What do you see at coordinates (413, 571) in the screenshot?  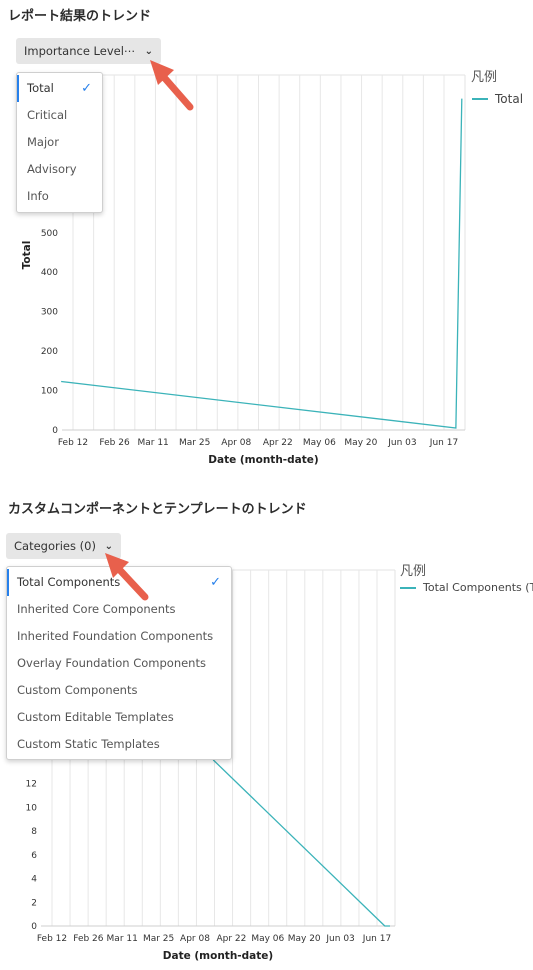 I see `component-legend-title: 凡例` at bounding box center [413, 571].